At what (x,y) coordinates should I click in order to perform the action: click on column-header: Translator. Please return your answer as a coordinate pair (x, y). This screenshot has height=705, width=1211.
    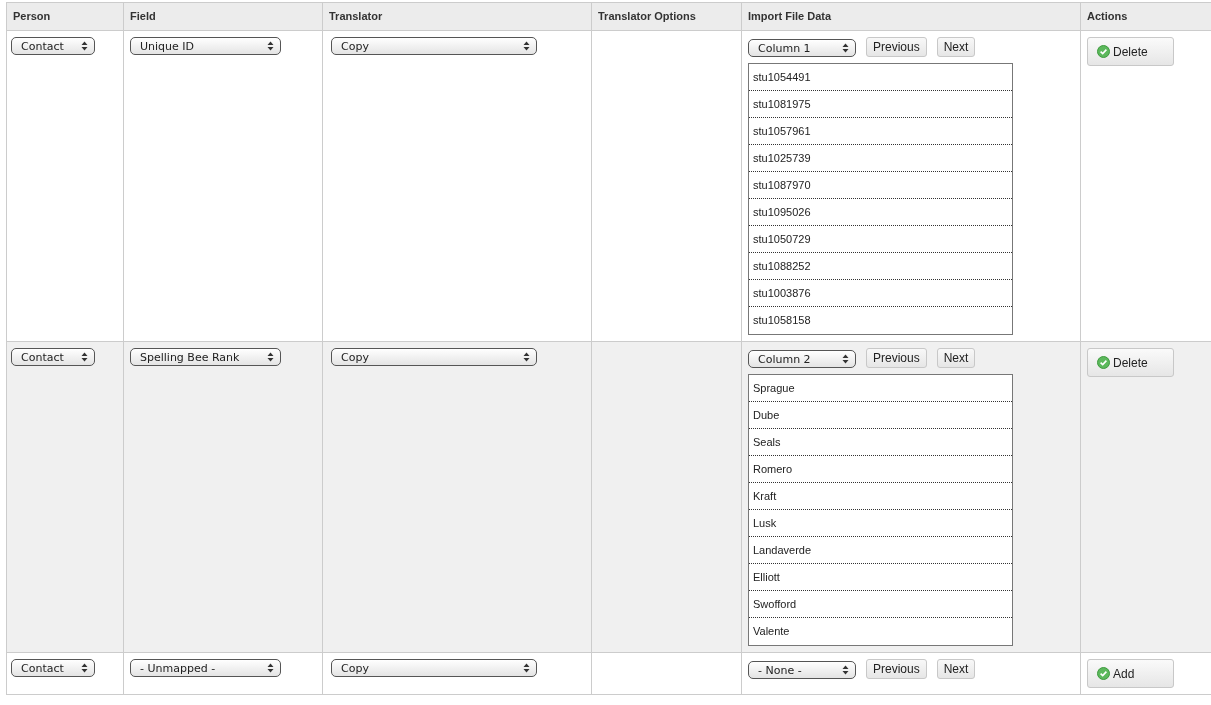
    Looking at the image, I should click on (356, 16).